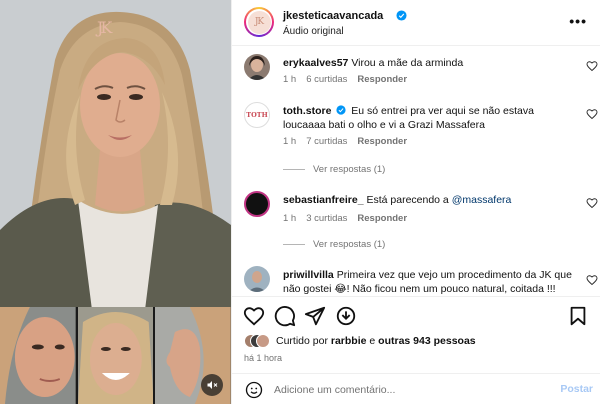 The height and width of the screenshot is (404, 600). I want to click on inset-photo-left, so click(38, 355).